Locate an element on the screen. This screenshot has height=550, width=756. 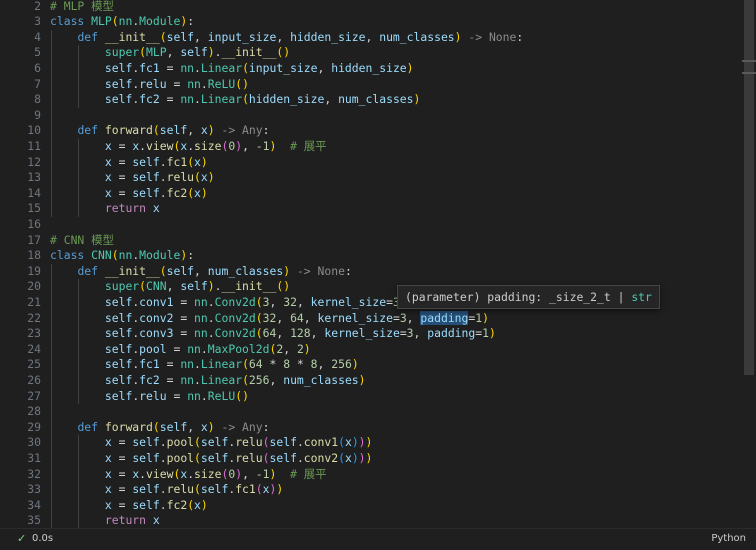
line-code: self.fc2 = nn.Linear(256, num_classes) is located at coordinates (208, 381).